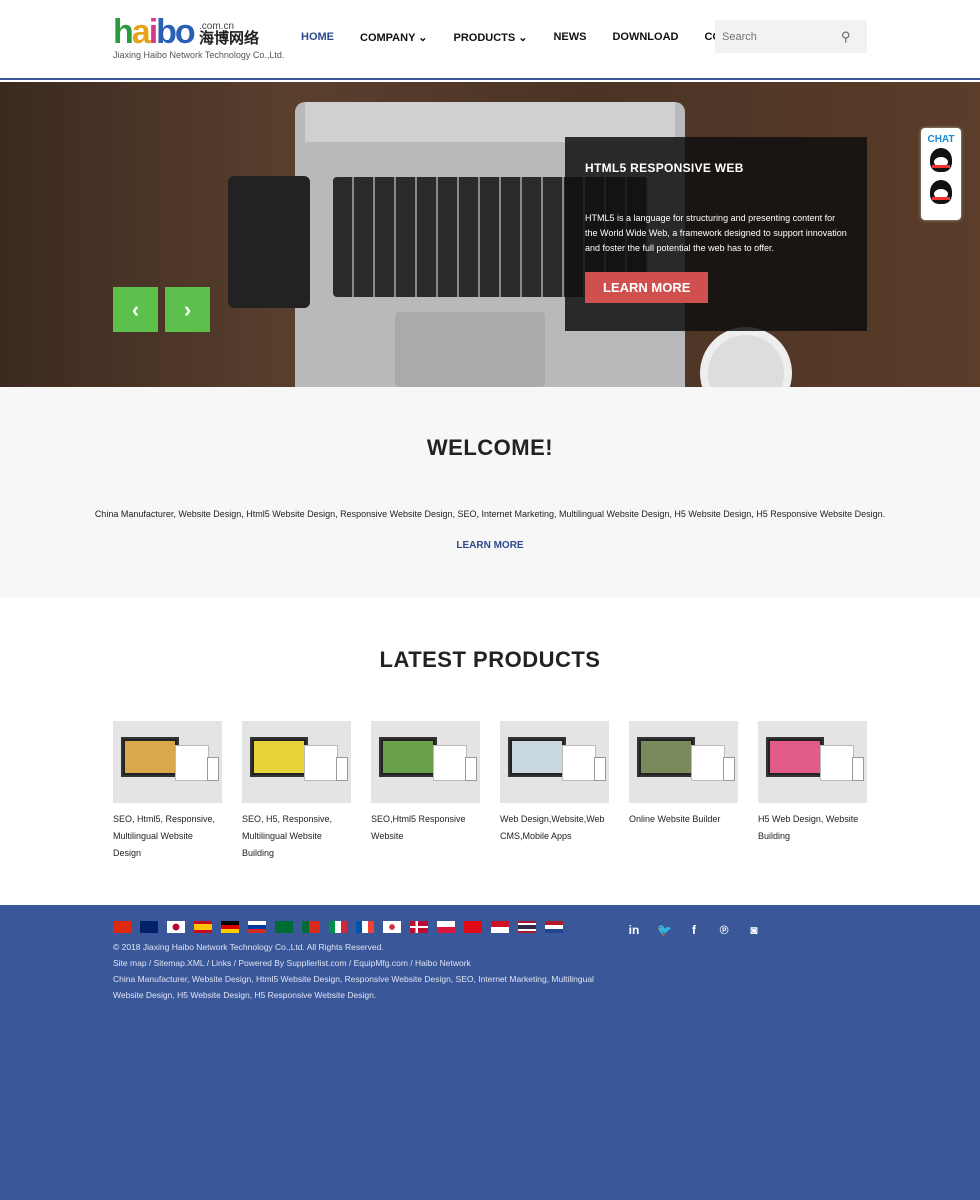 The height and width of the screenshot is (1200, 980). Describe the element at coordinates (941, 139) in the screenshot. I see `chat-label: CHAT` at that location.